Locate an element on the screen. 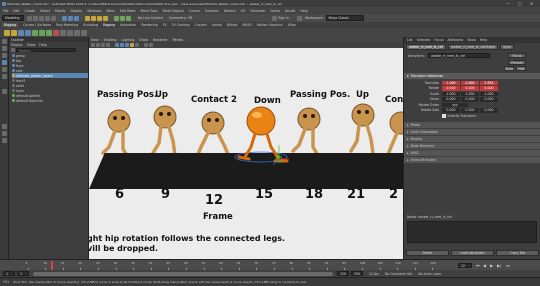 This screenshot has height=286, width=540. paint-select-icon is located at coordinates (4, 55).